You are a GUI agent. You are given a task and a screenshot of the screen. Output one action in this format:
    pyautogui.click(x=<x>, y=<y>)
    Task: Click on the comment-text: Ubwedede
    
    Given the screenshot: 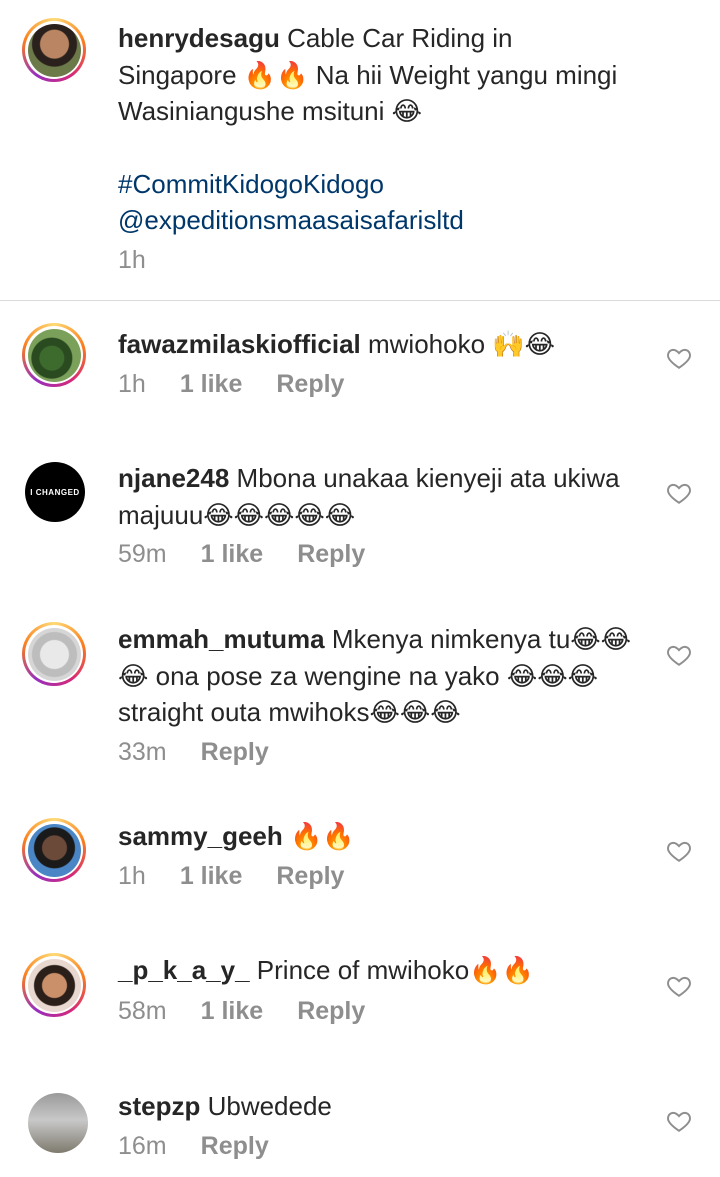 What is the action you would take?
    pyautogui.click(x=269, y=1106)
    